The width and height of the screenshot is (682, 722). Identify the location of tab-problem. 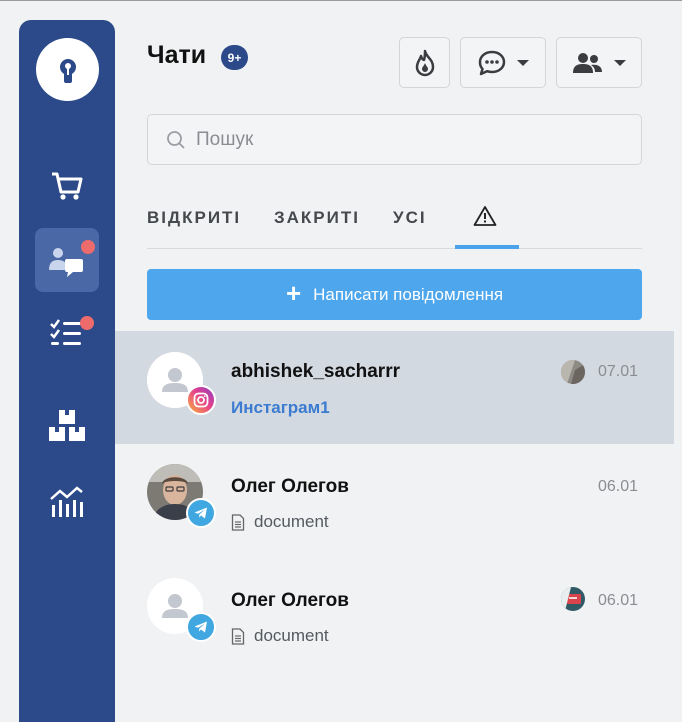
(485, 218).